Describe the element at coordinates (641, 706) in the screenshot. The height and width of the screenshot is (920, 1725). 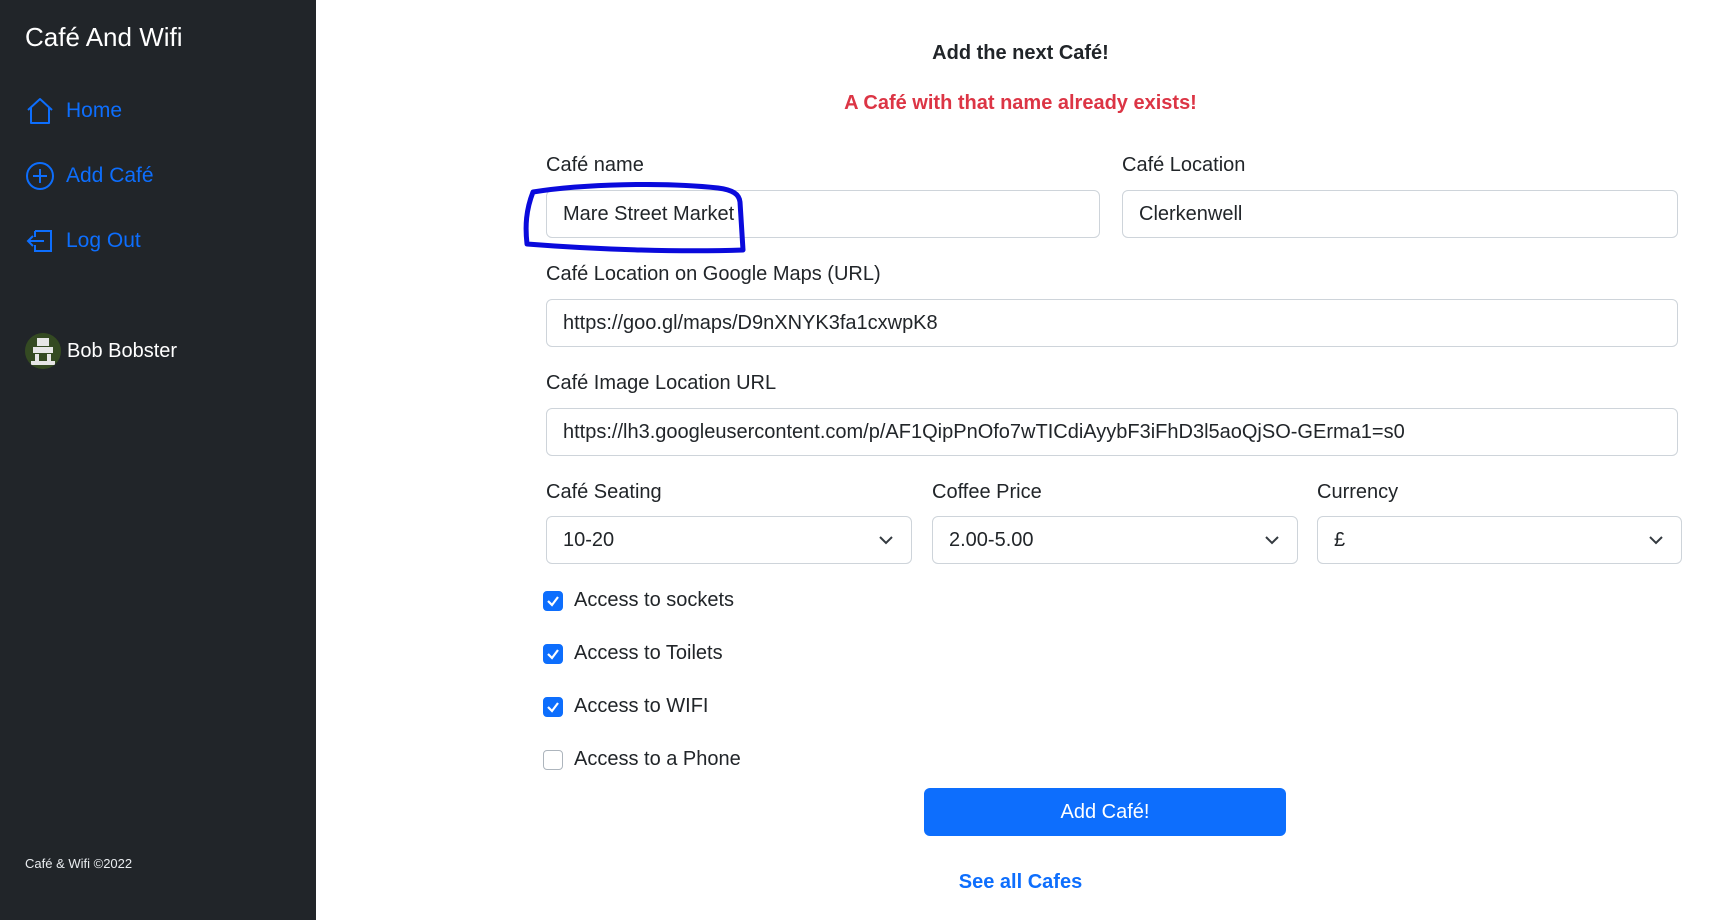
I see `checkbox-wifi-label: Access to WIFI` at that location.